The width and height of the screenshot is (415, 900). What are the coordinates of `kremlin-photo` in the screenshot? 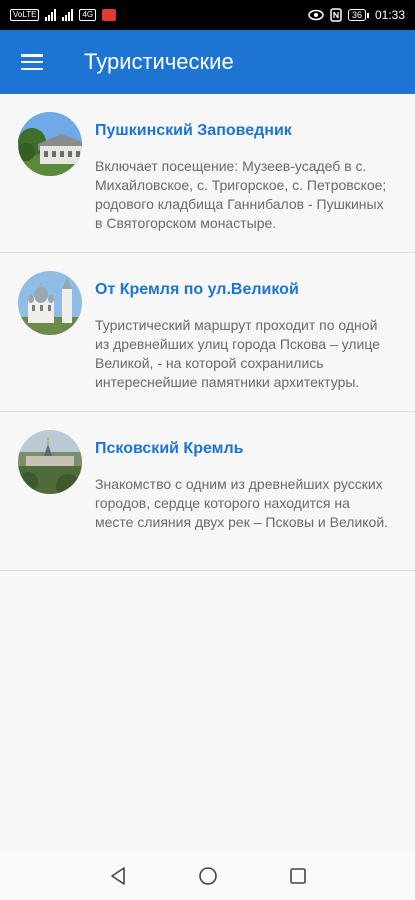 It's located at (50, 462).